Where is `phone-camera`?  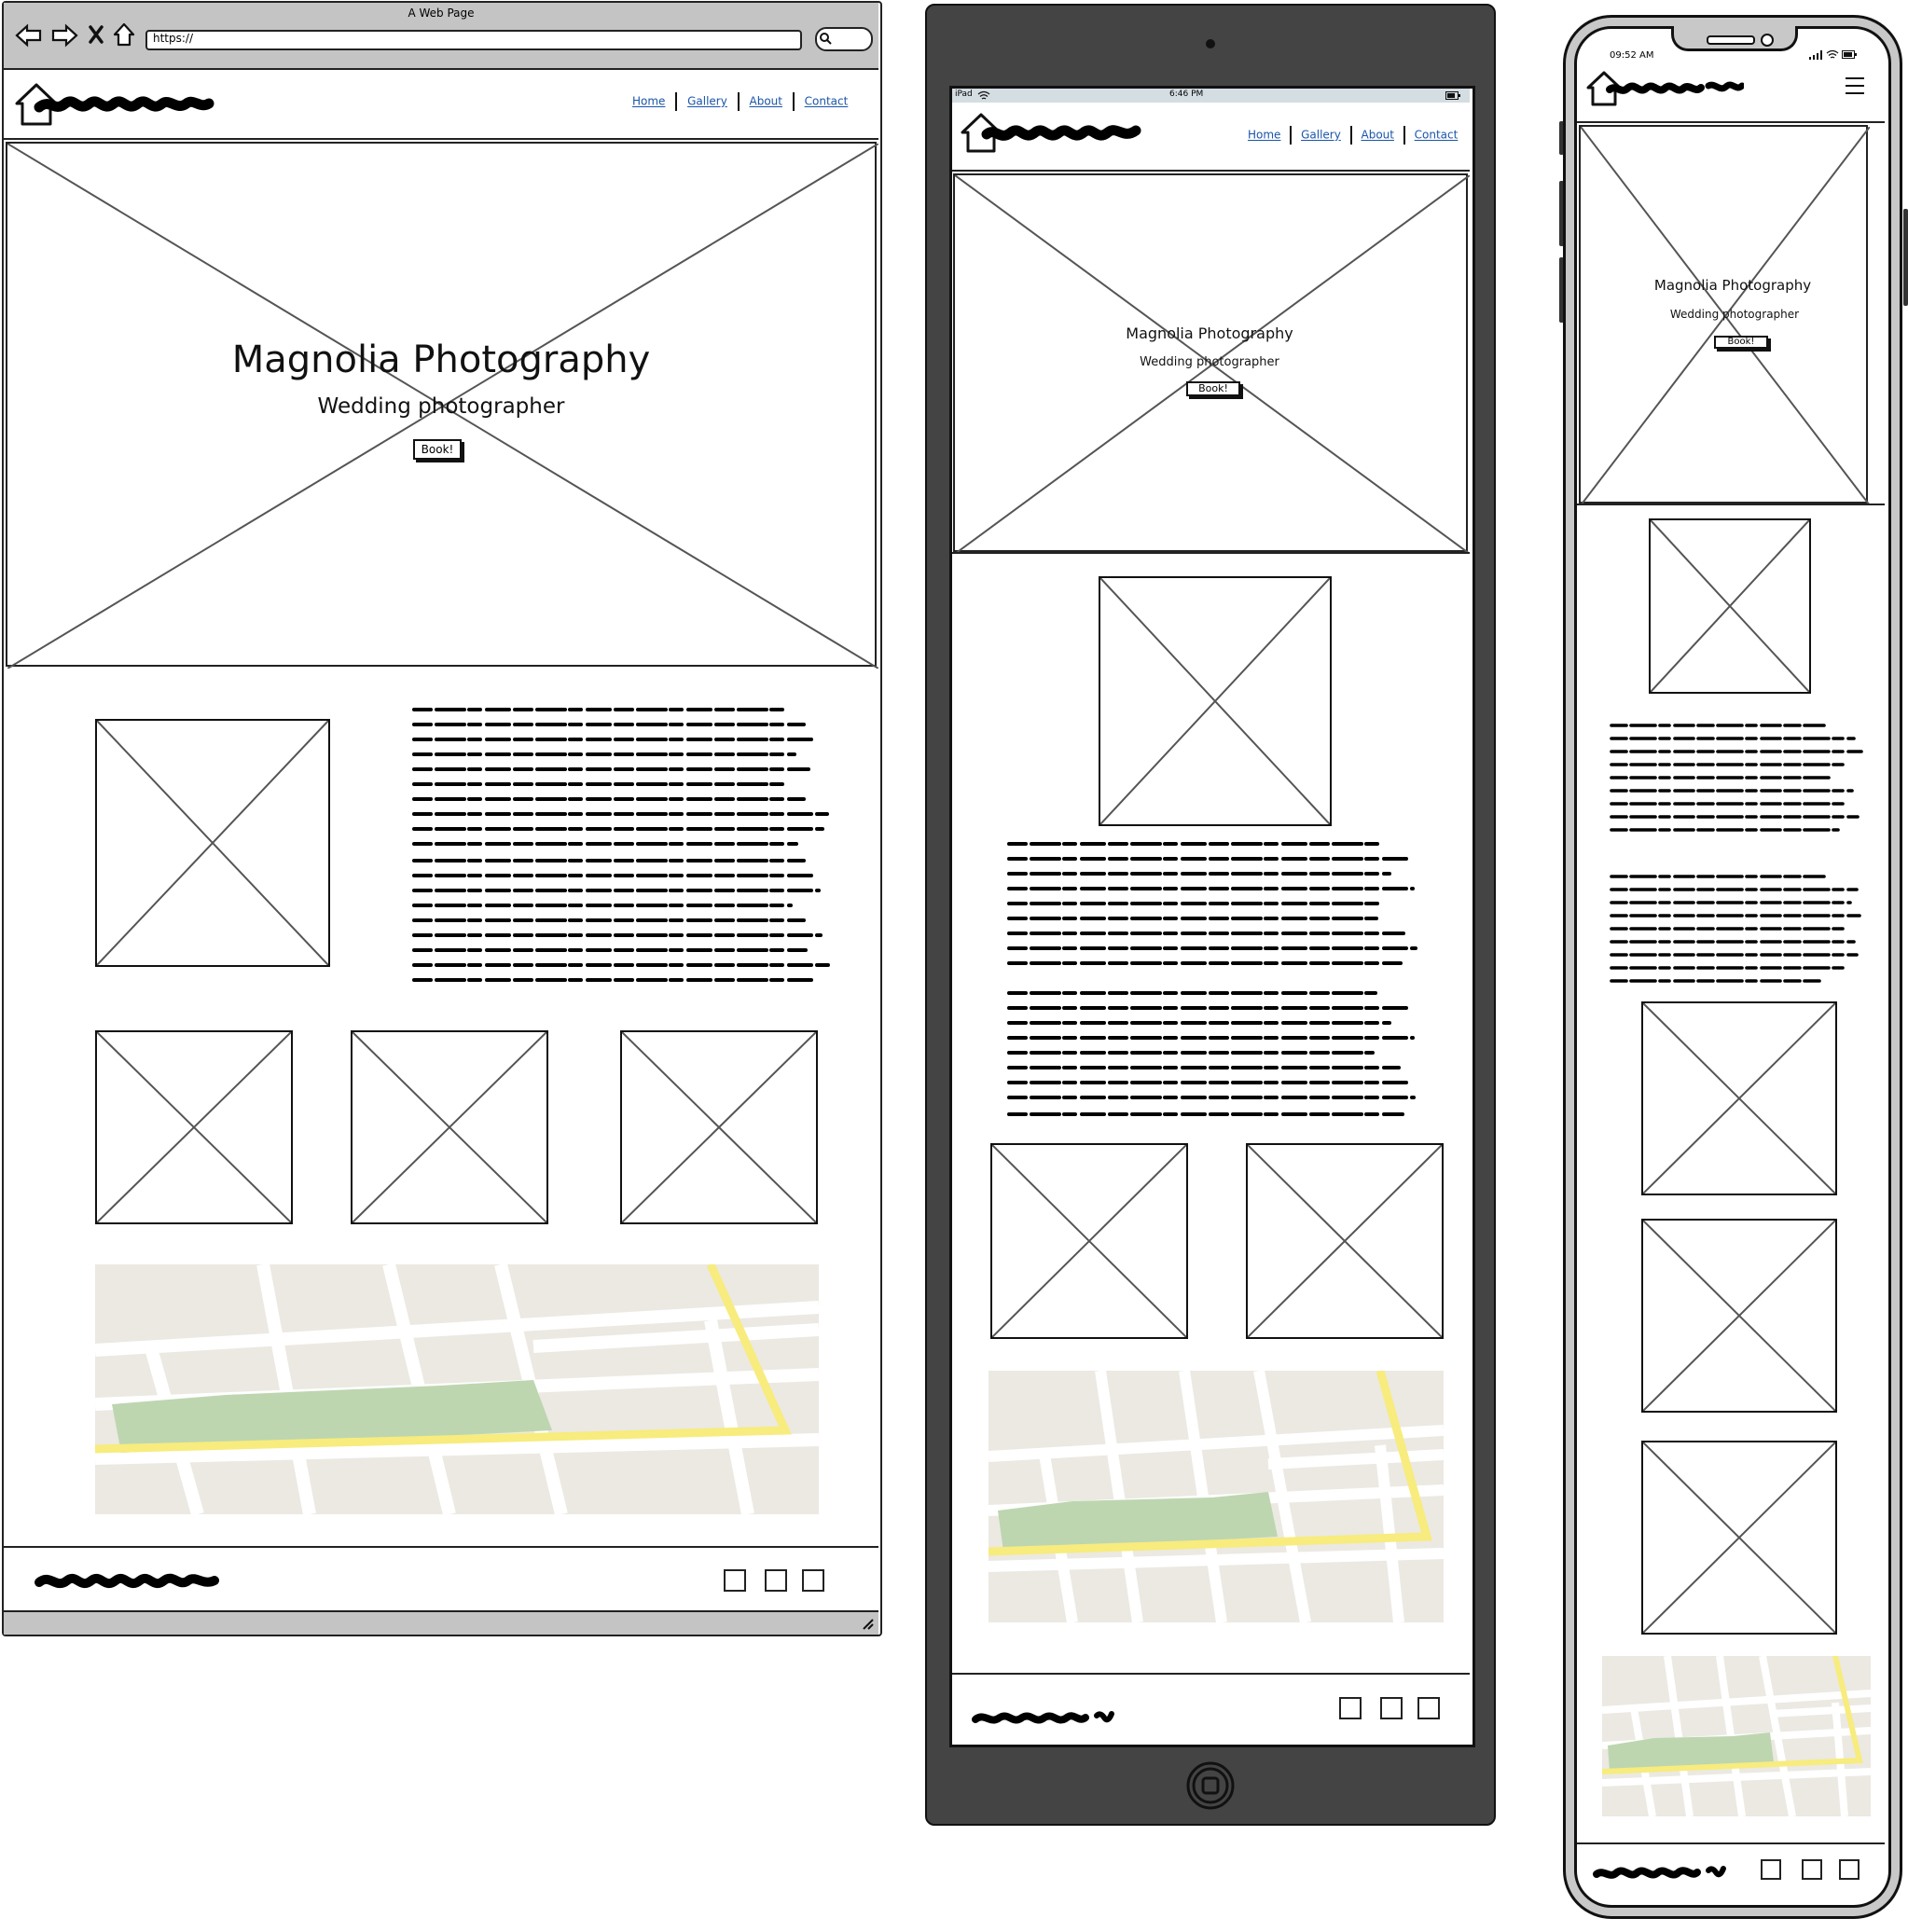 phone-camera is located at coordinates (1767, 41).